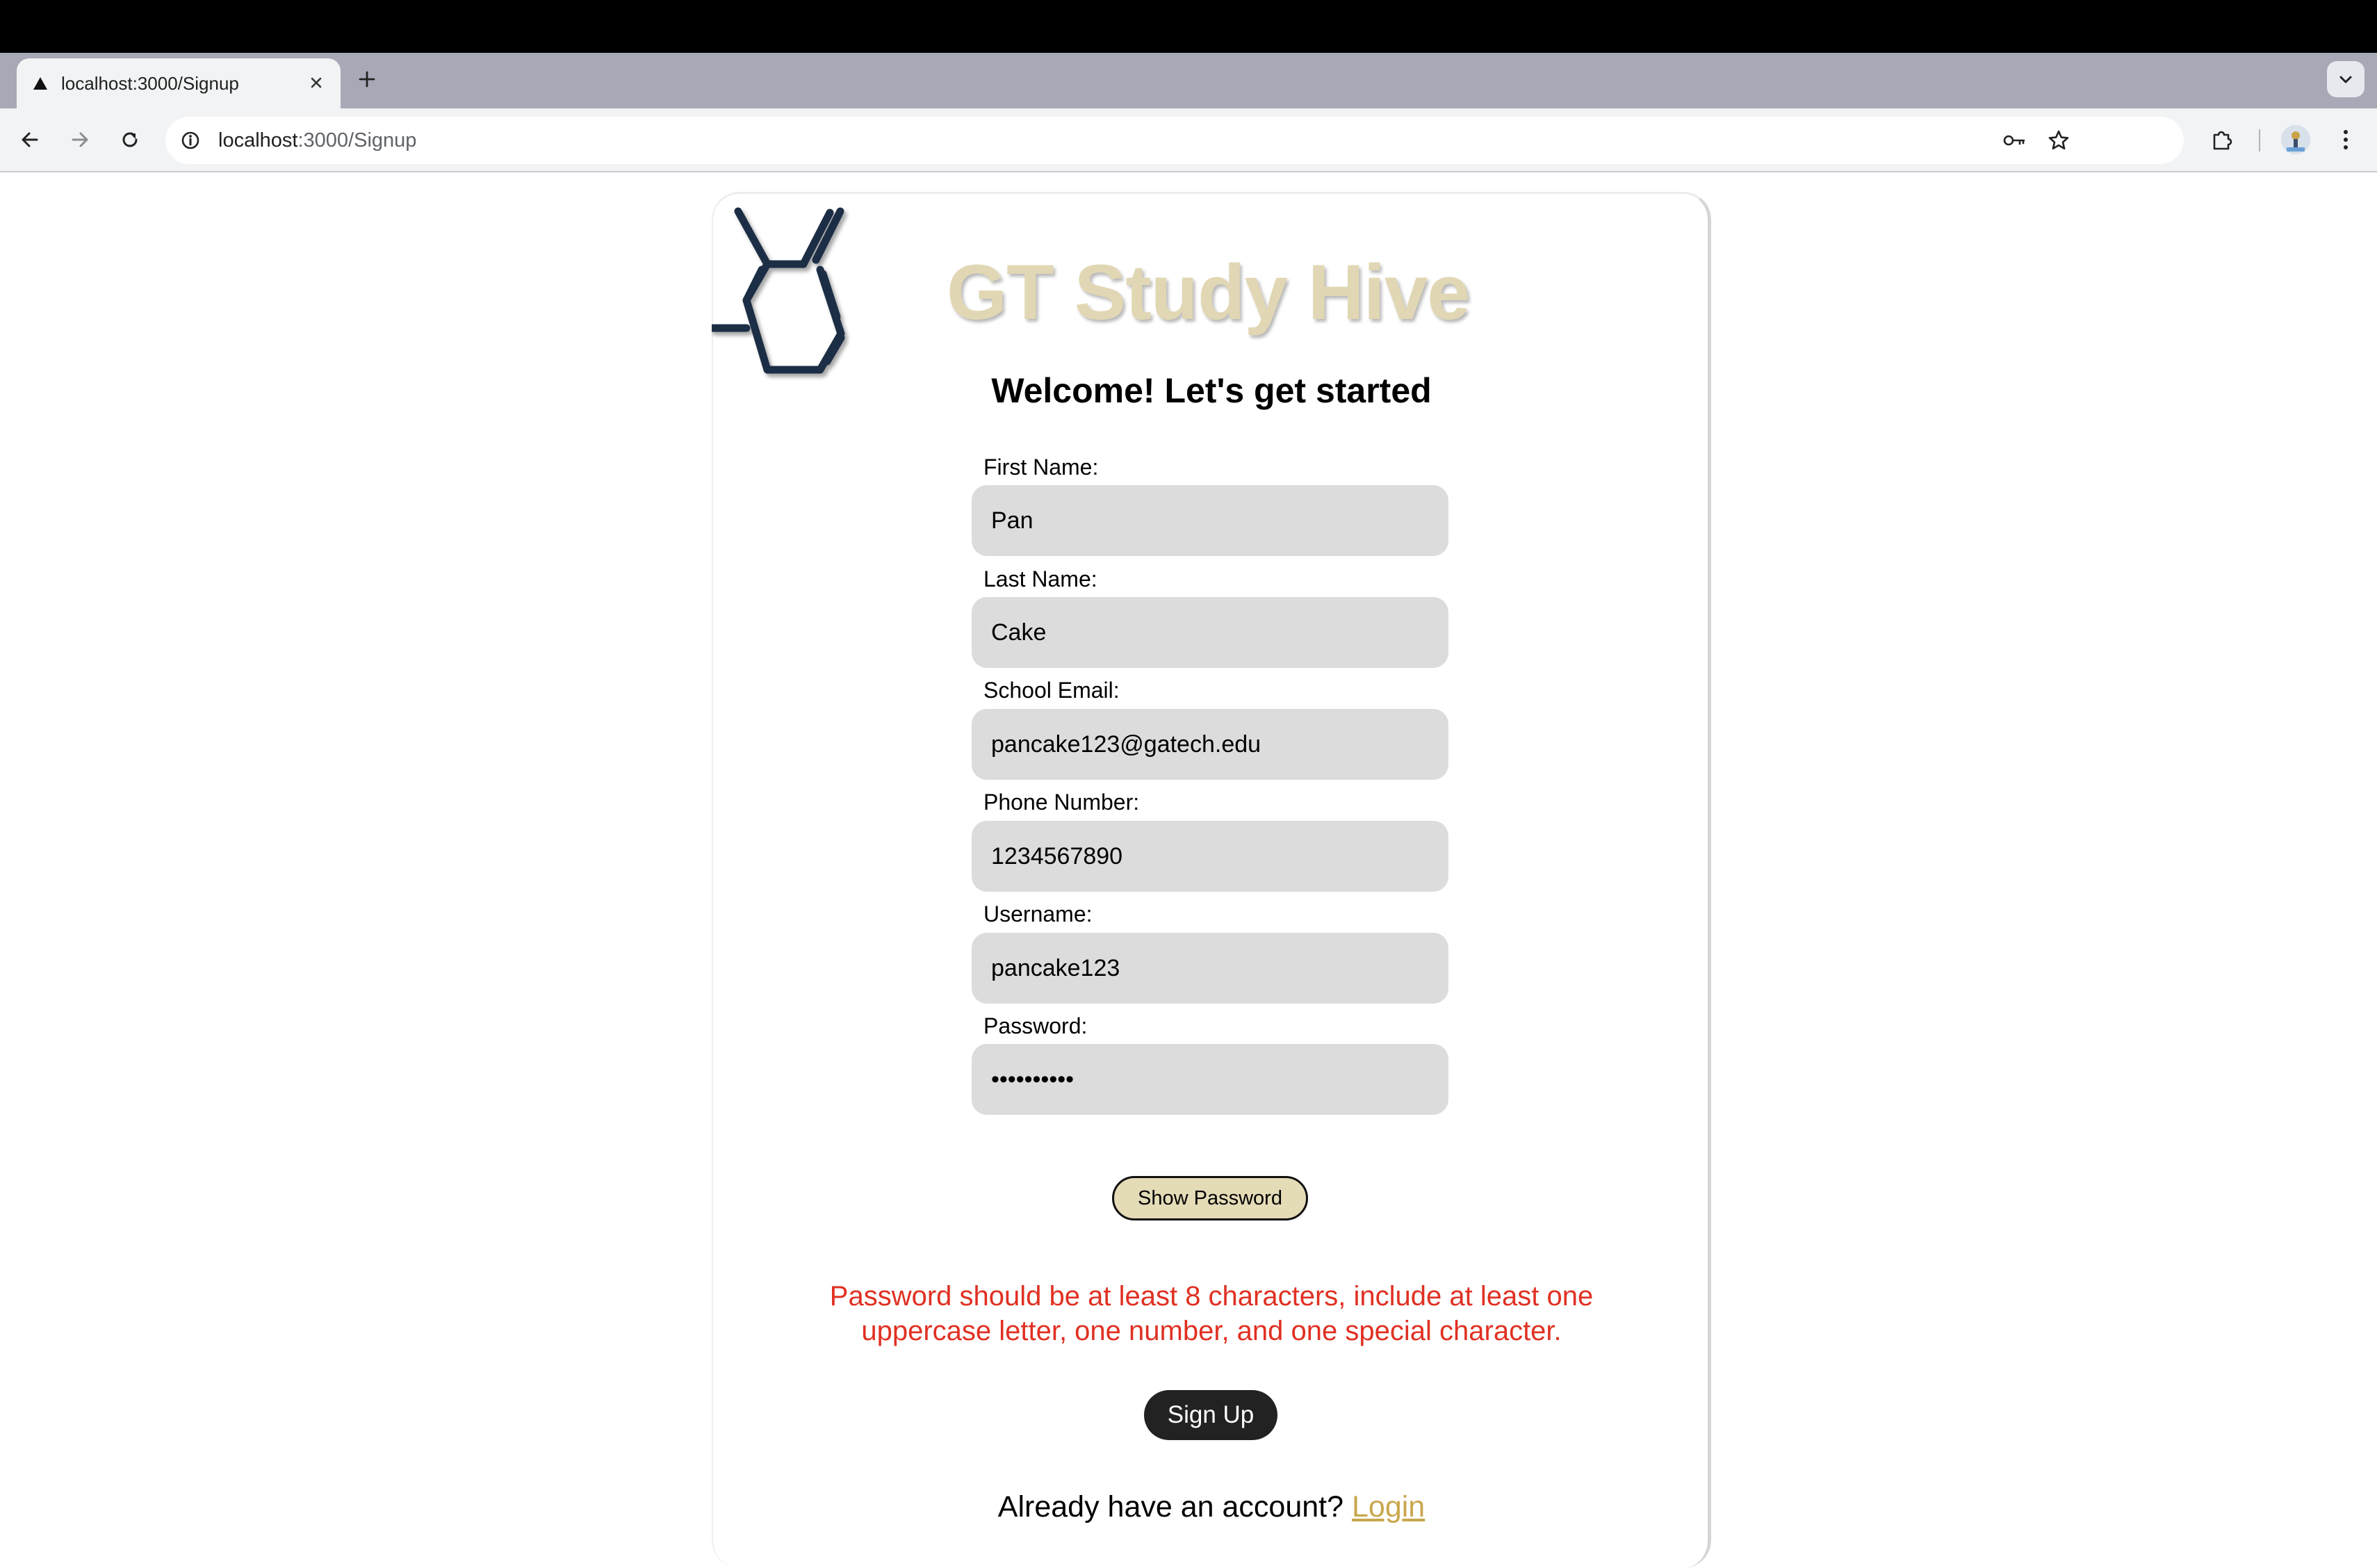 This screenshot has width=2377, height=1568. Describe the element at coordinates (1388, 1507) in the screenshot. I see `login-link: Login` at that location.